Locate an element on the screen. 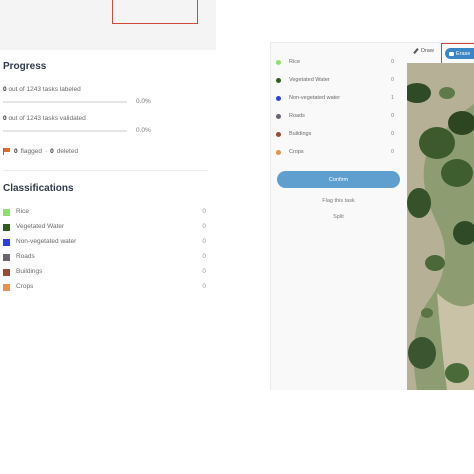  class-option: Buildings 0 is located at coordinates (335, 136).